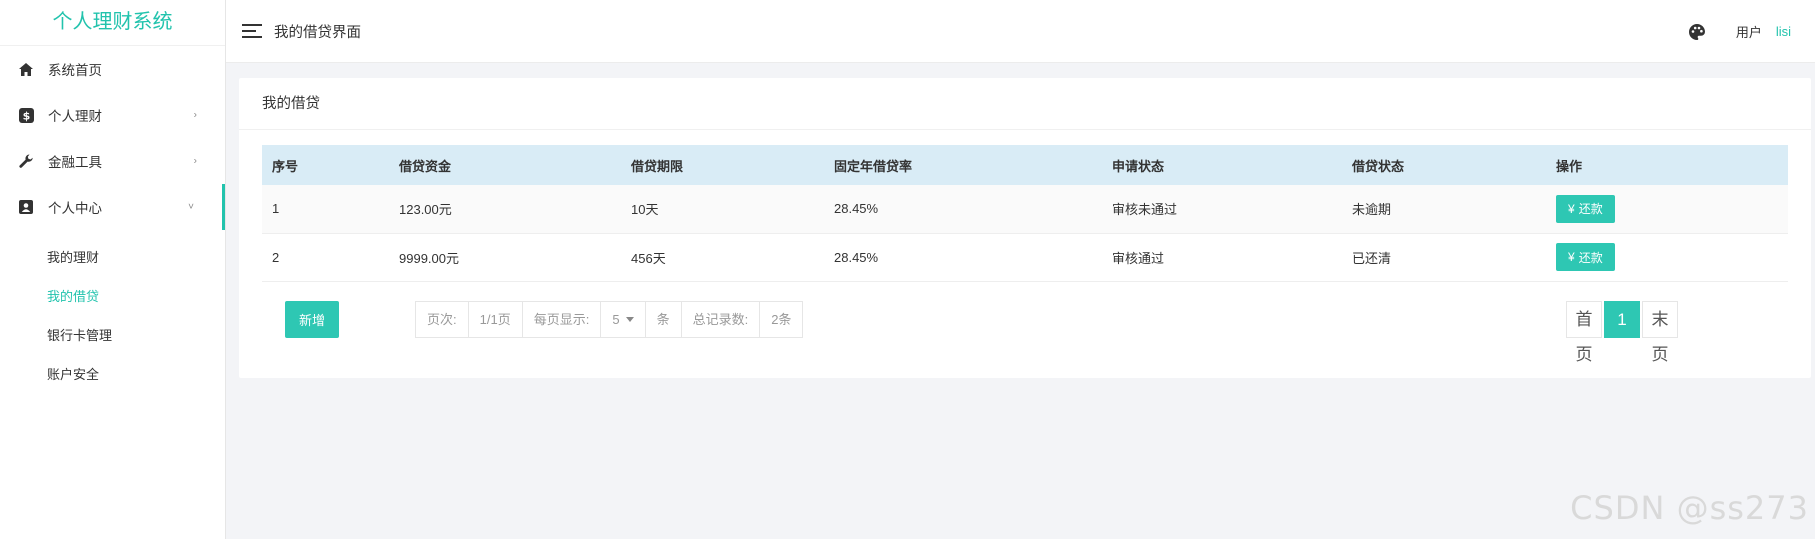 This screenshot has width=1815, height=539. I want to click on table-header-row: 序号 借贷资金 借贷期限 固定年借贷率 申请状态 借贷状态 操作, so click(1025, 165).